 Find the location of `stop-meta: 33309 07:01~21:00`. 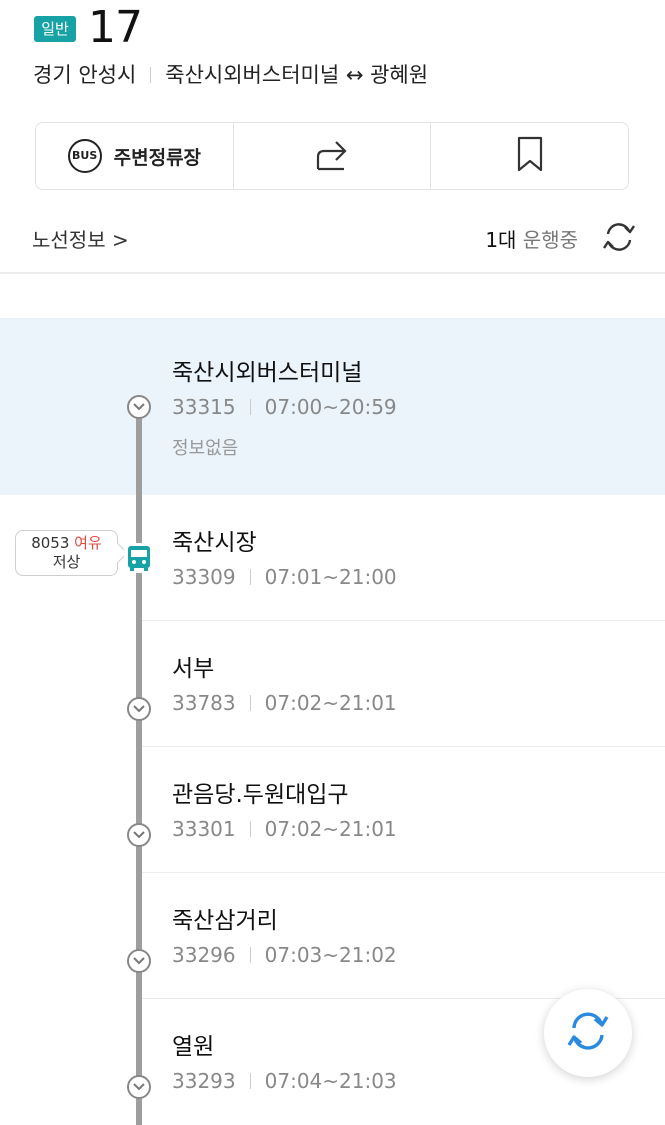

stop-meta: 33309 07:01~21:00 is located at coordinates (284, 577).